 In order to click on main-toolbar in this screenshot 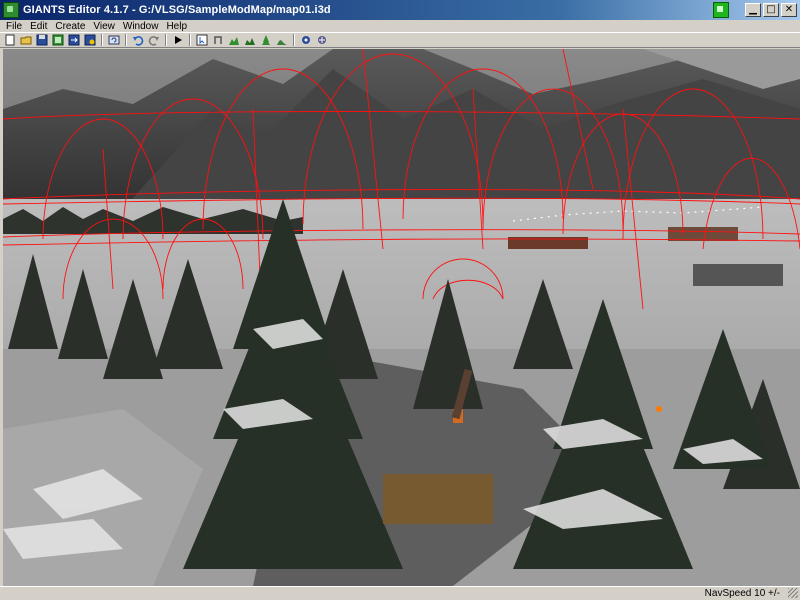, I will do `click(400, 40)`.